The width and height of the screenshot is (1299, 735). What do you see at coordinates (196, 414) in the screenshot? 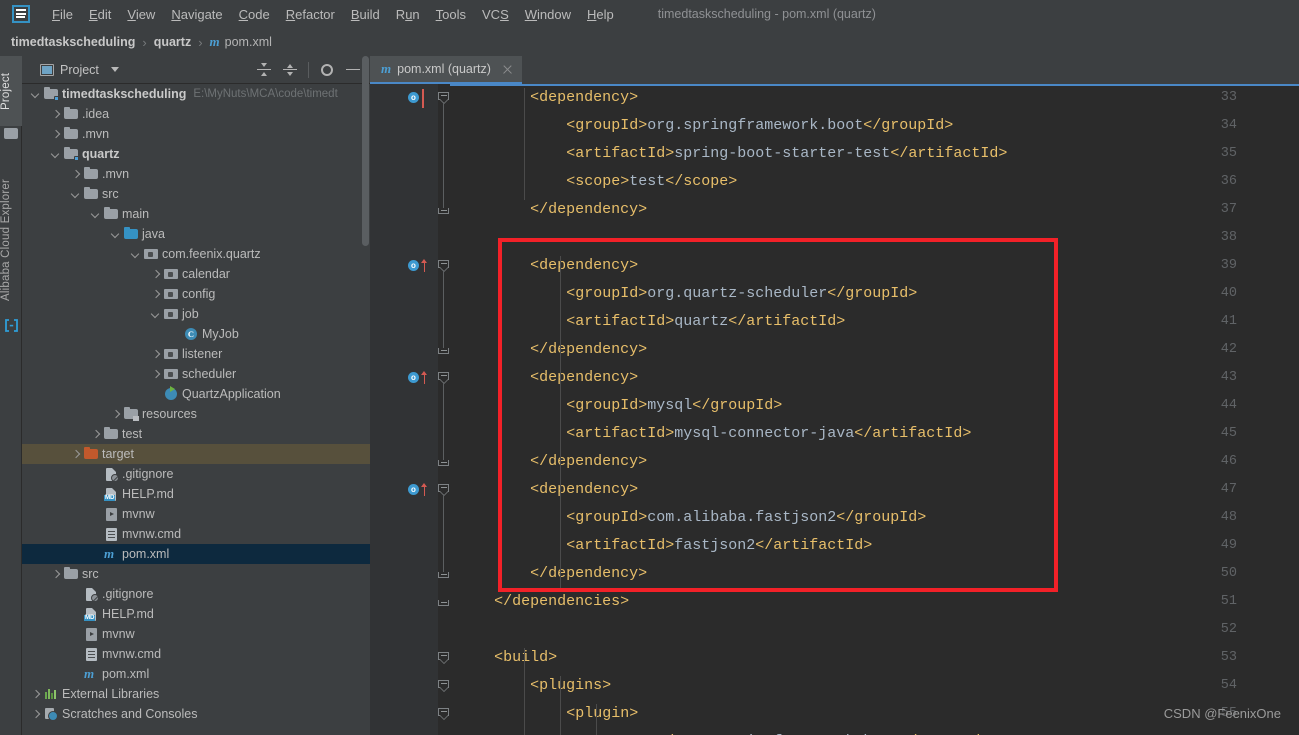
I see `tree-node-resources: resources` at bounding box center [196, 414].